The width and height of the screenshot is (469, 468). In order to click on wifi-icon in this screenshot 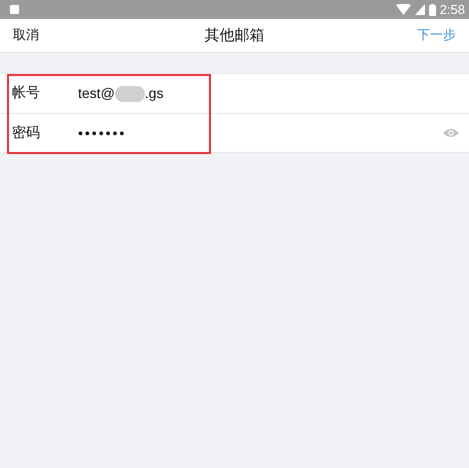, I will do `click(403, 9)`.